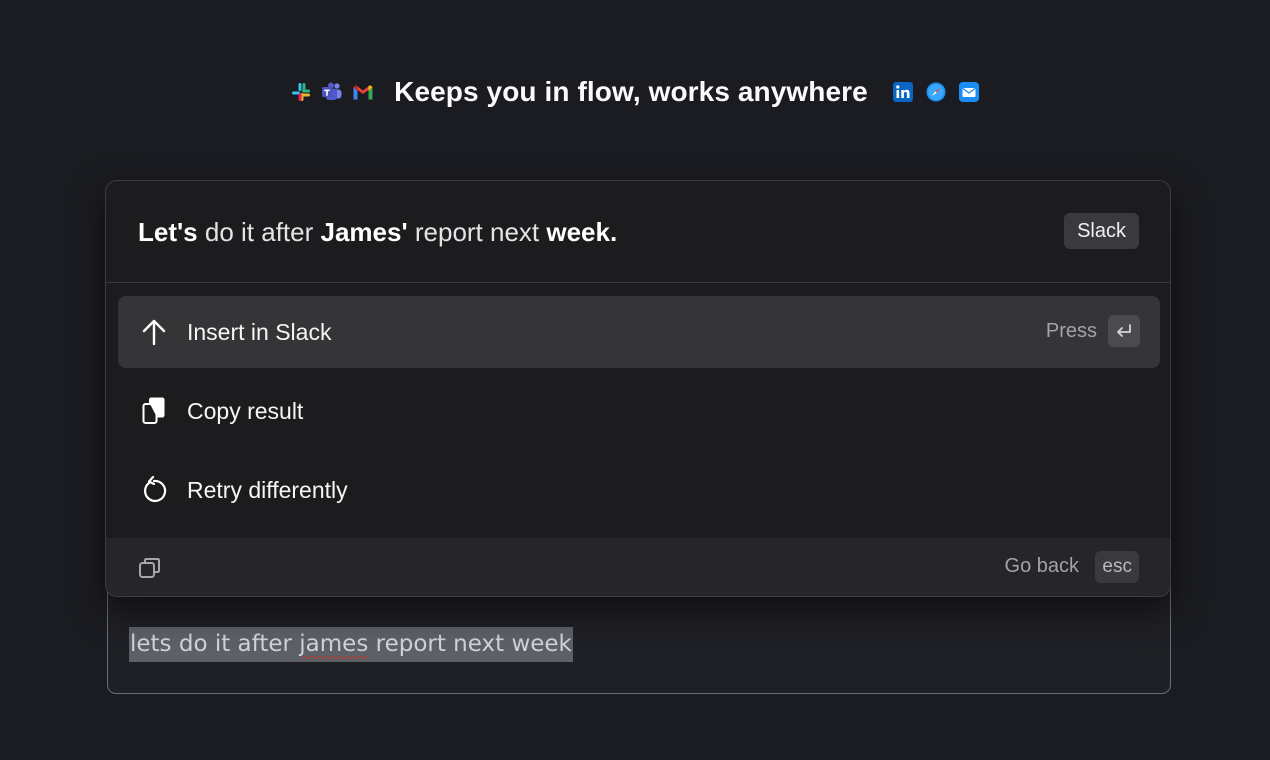 The height and width of the screenshot is (760, 1270). Describe the element at coordinates (334, 644) in the screenshot. I see `misspelled-word: james` at that location.